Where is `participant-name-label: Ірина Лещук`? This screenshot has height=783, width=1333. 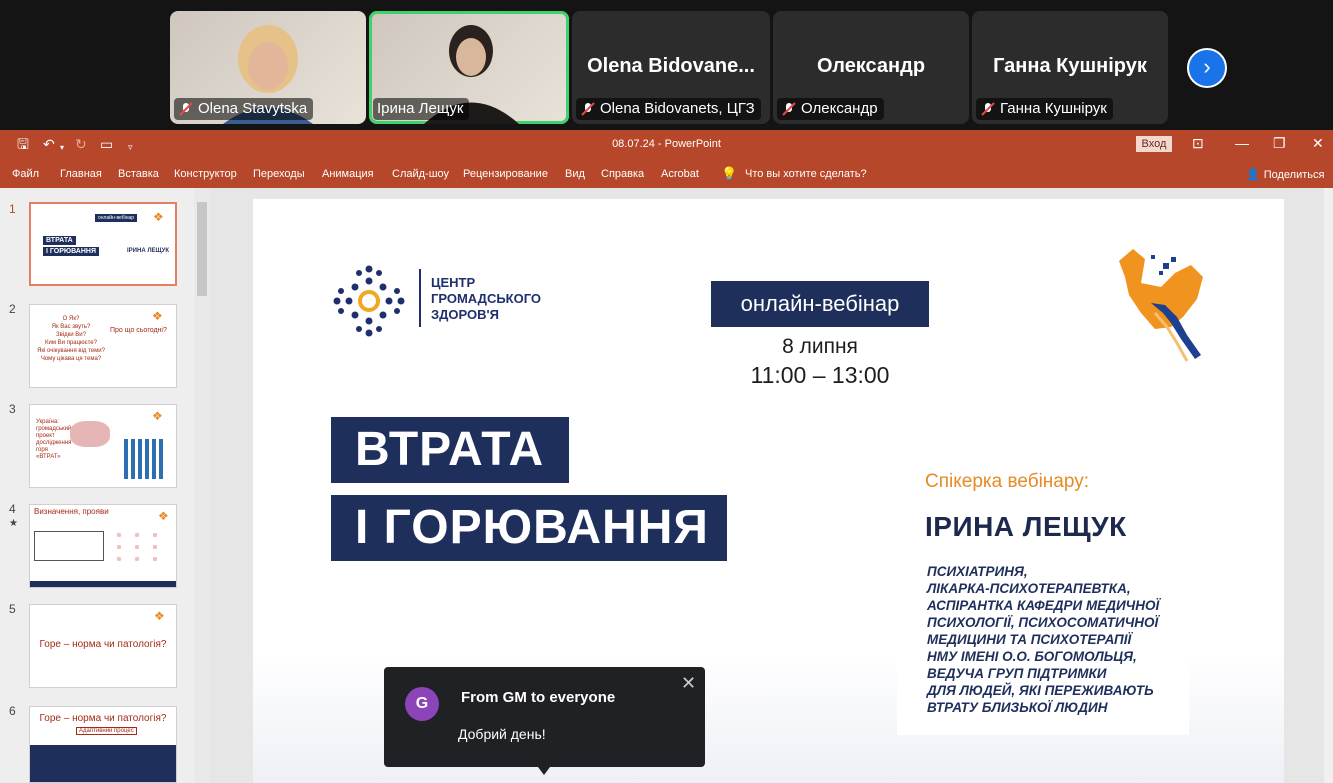 participant-name-label: Ірина Лещук is located at coordinates (421, 109).